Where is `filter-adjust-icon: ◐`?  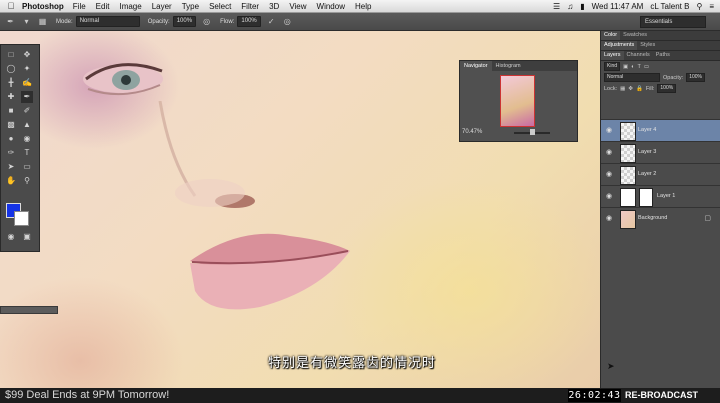 filter-adjust-icon: ◐ is located at coordinates (632, 67).